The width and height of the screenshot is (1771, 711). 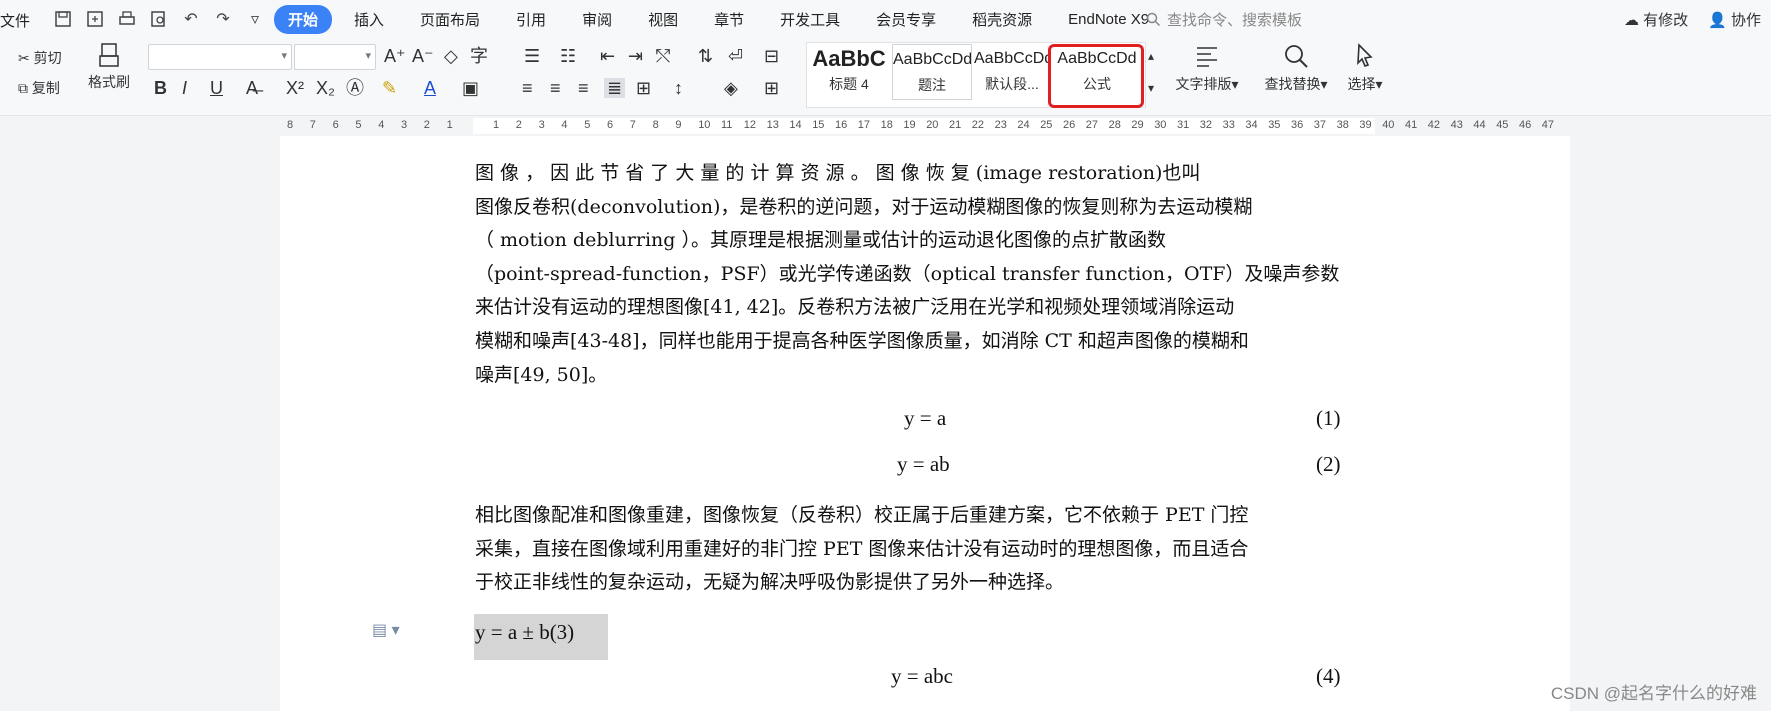 What do you see at coordinates (450, 19) in the screenshot?
I see `tab-page-layout: 页面布局` at bounding box center [450, 19].